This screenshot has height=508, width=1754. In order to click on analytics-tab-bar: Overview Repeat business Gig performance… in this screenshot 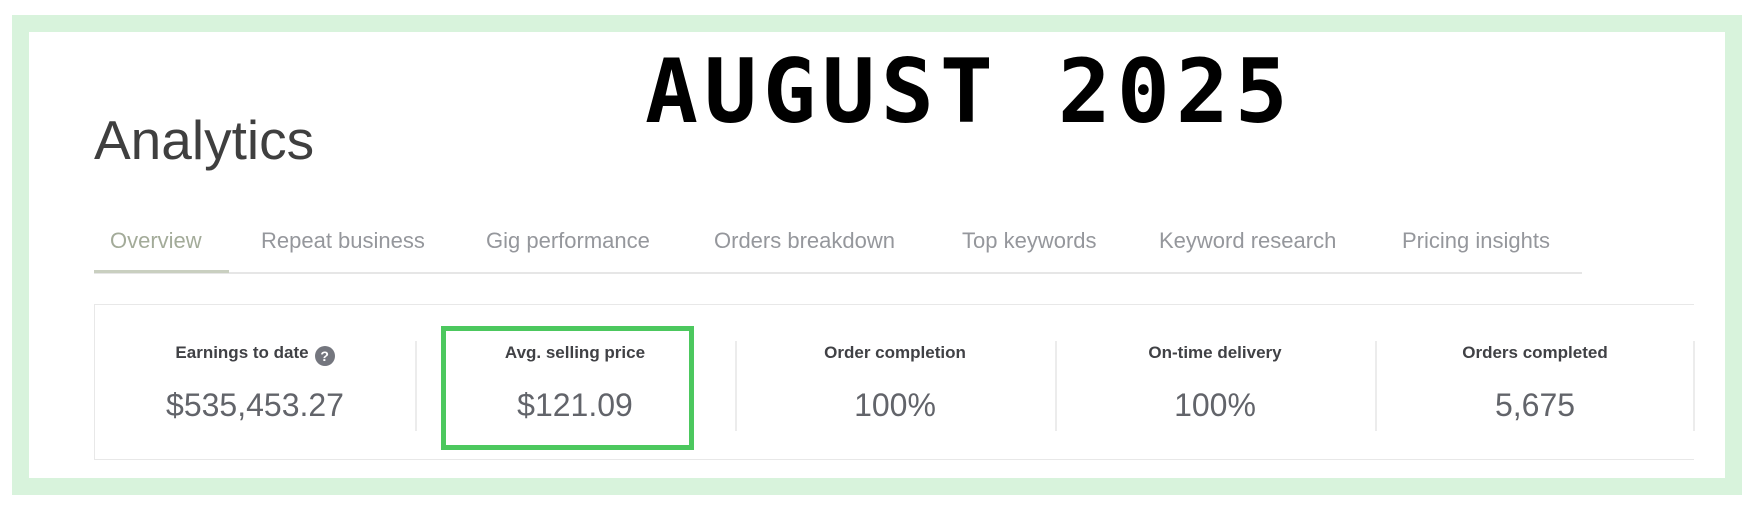, I will do `click(838, 248)`.